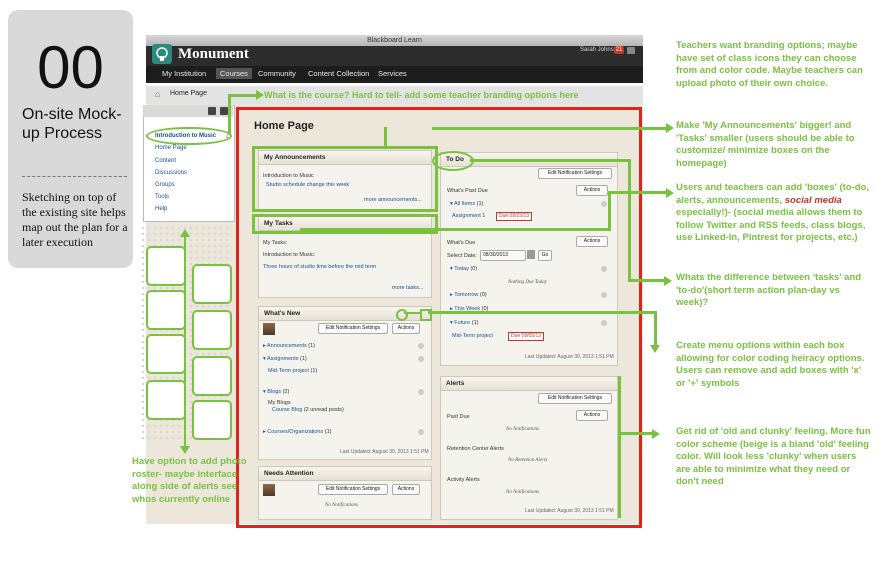 This screenshot has width=879, height=567. Describe the element at coordinates (402, 315) in the screenshot. I see `minus-symbol-icon` at that location.